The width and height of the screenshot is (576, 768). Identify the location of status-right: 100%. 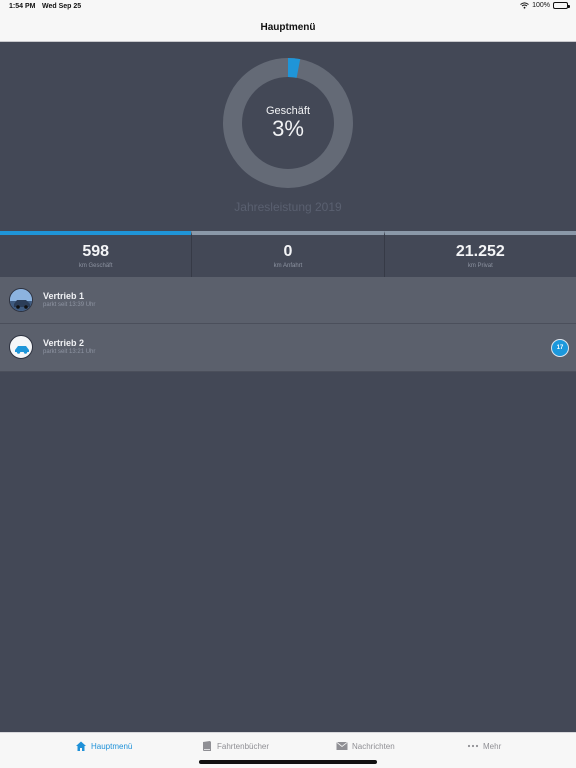
(545, 5).